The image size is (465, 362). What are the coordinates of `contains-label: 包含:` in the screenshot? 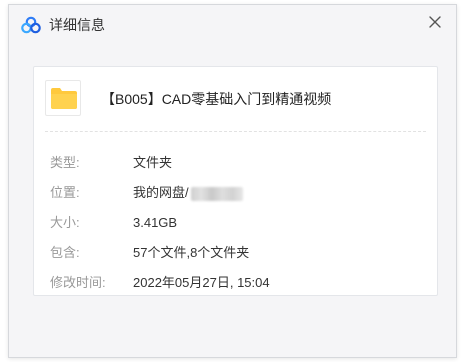 It's located at (65, 252).